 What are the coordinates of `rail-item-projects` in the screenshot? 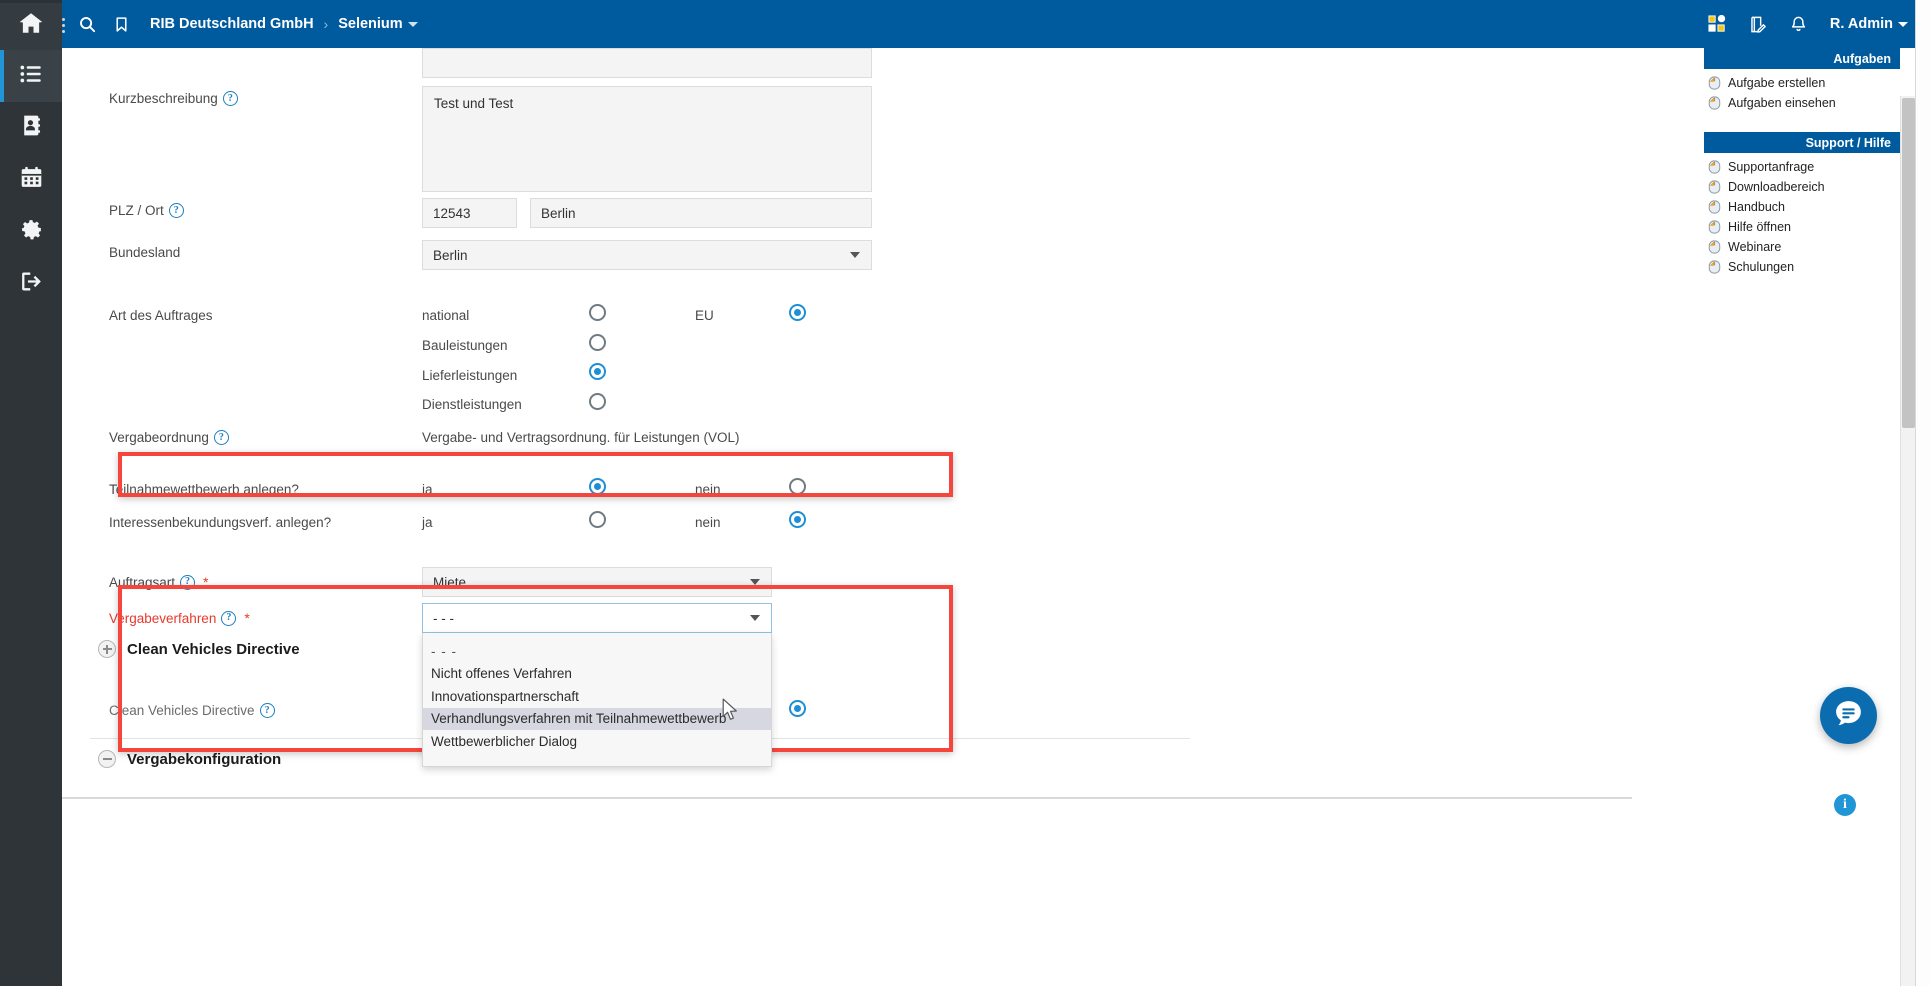 It's located at (31, 76).